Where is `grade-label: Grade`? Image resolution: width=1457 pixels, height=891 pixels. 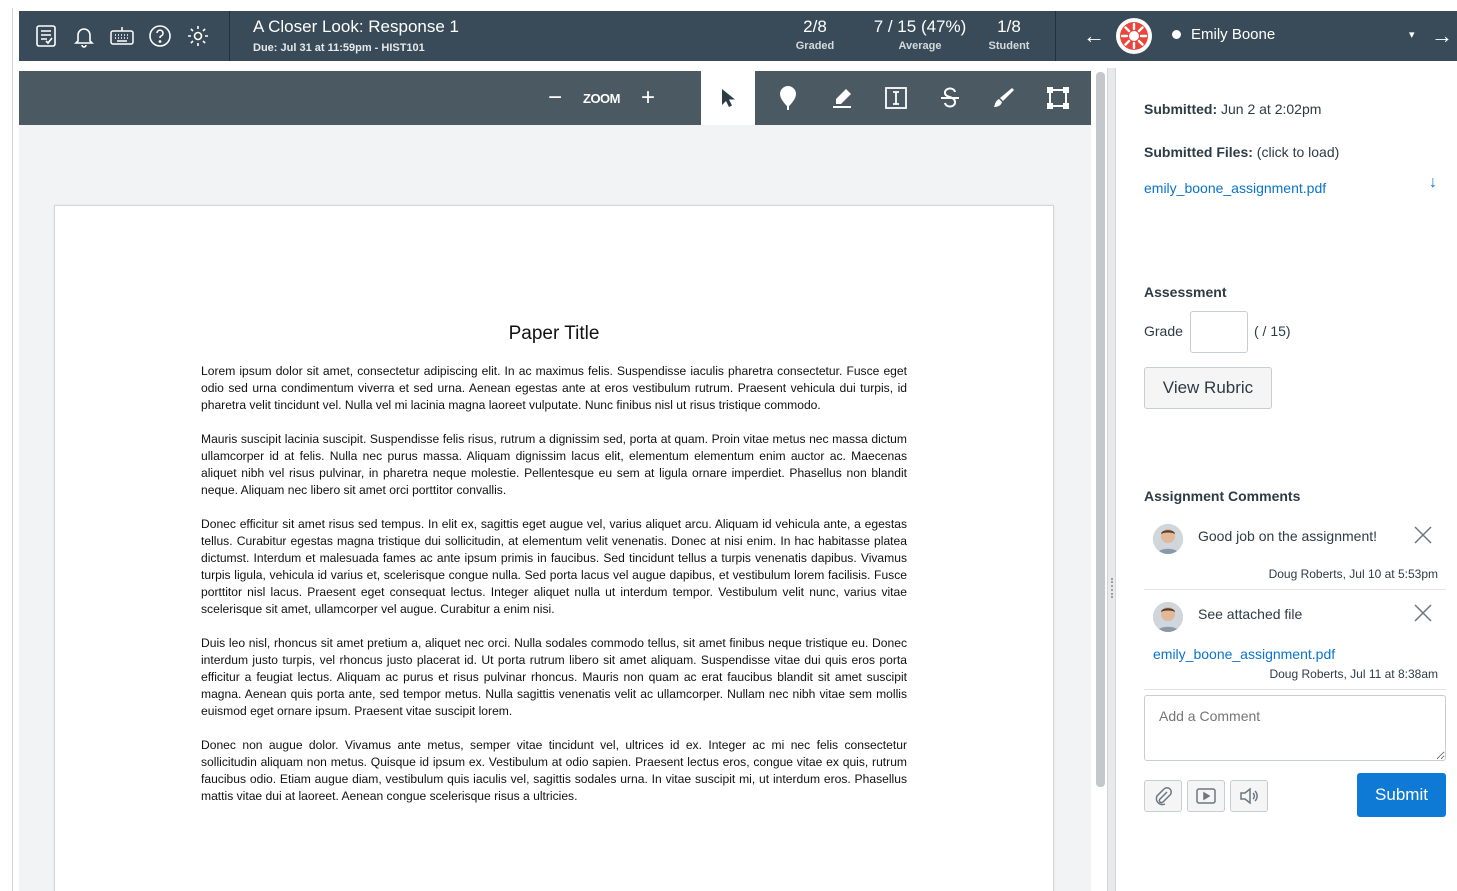 grade-label: Grade is located at coordinates (1163, 331).